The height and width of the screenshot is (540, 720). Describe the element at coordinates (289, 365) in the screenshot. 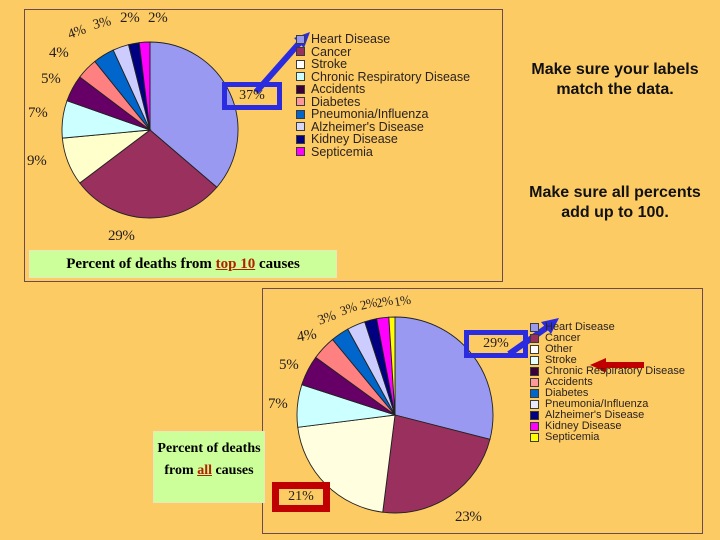

I see `chart2-label-5: 5%` at that location.